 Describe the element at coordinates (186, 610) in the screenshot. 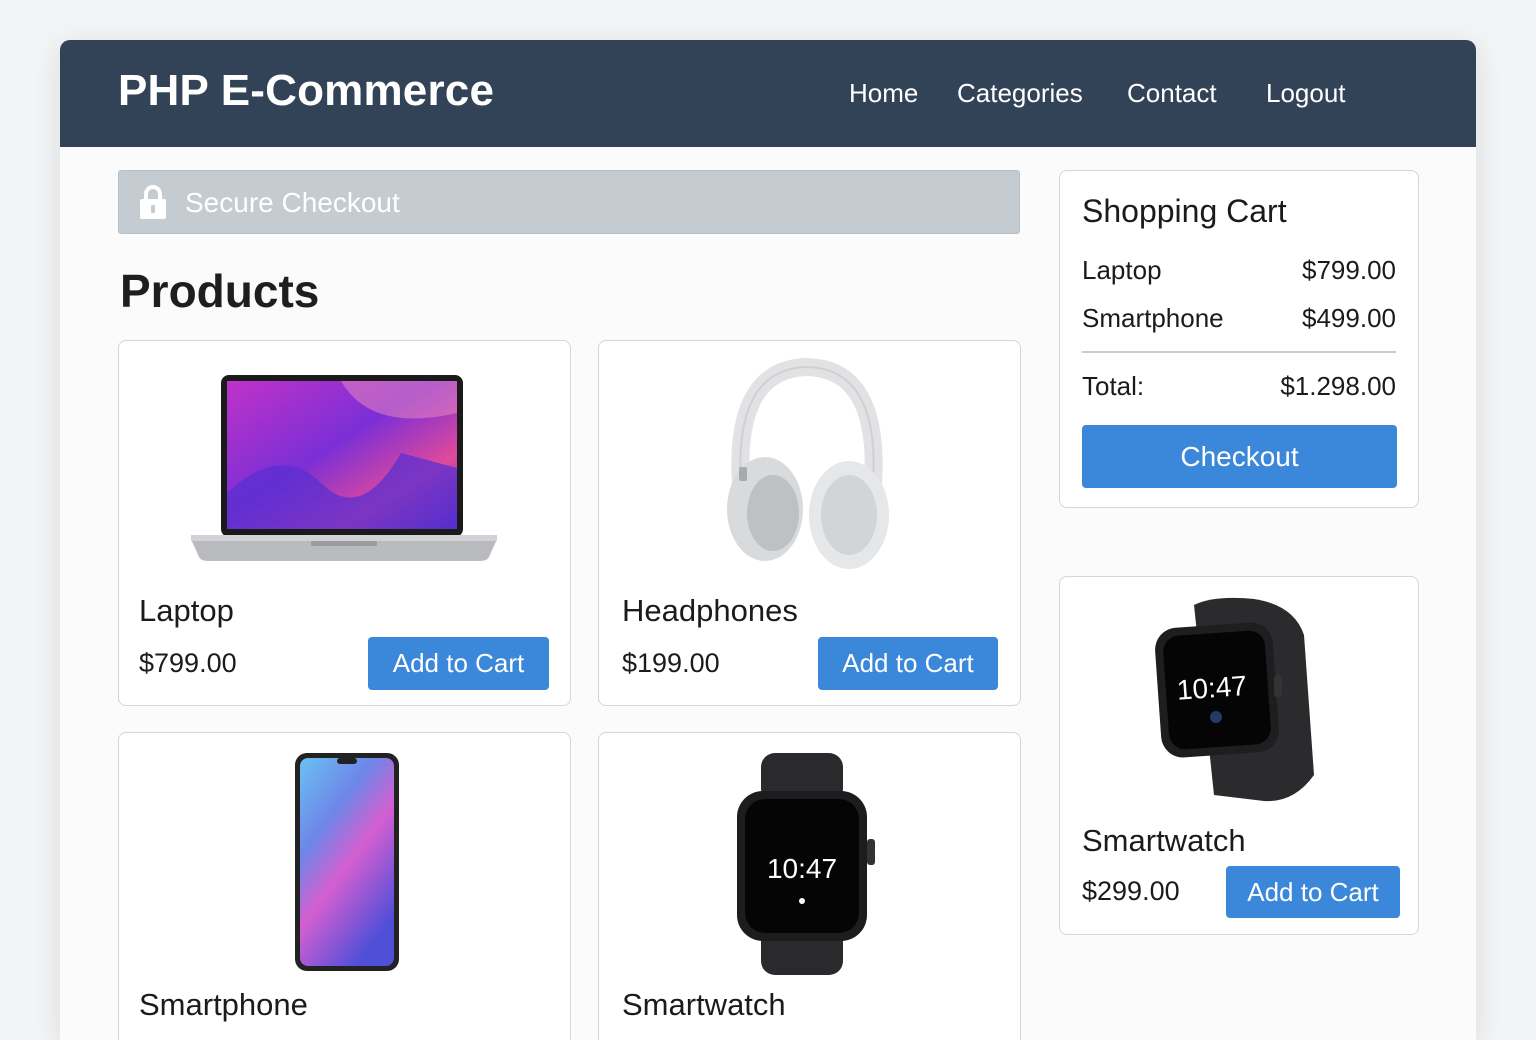

I see `product-name: Laptop` at that location.